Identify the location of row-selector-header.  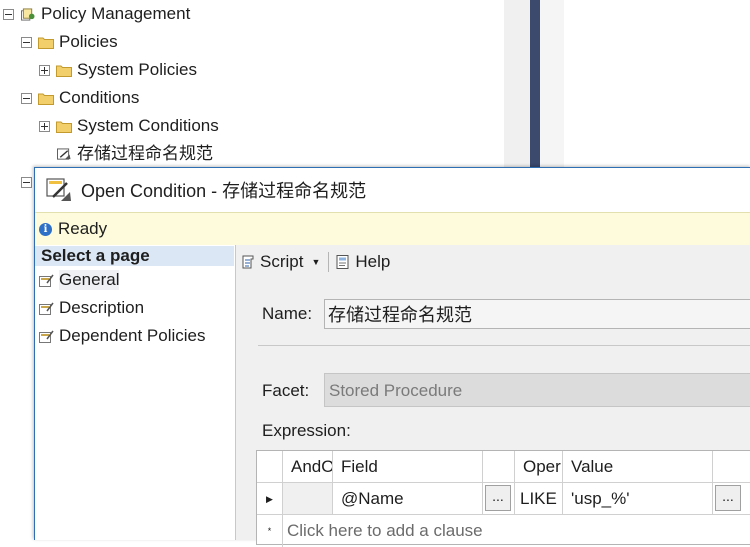
(270, 467).